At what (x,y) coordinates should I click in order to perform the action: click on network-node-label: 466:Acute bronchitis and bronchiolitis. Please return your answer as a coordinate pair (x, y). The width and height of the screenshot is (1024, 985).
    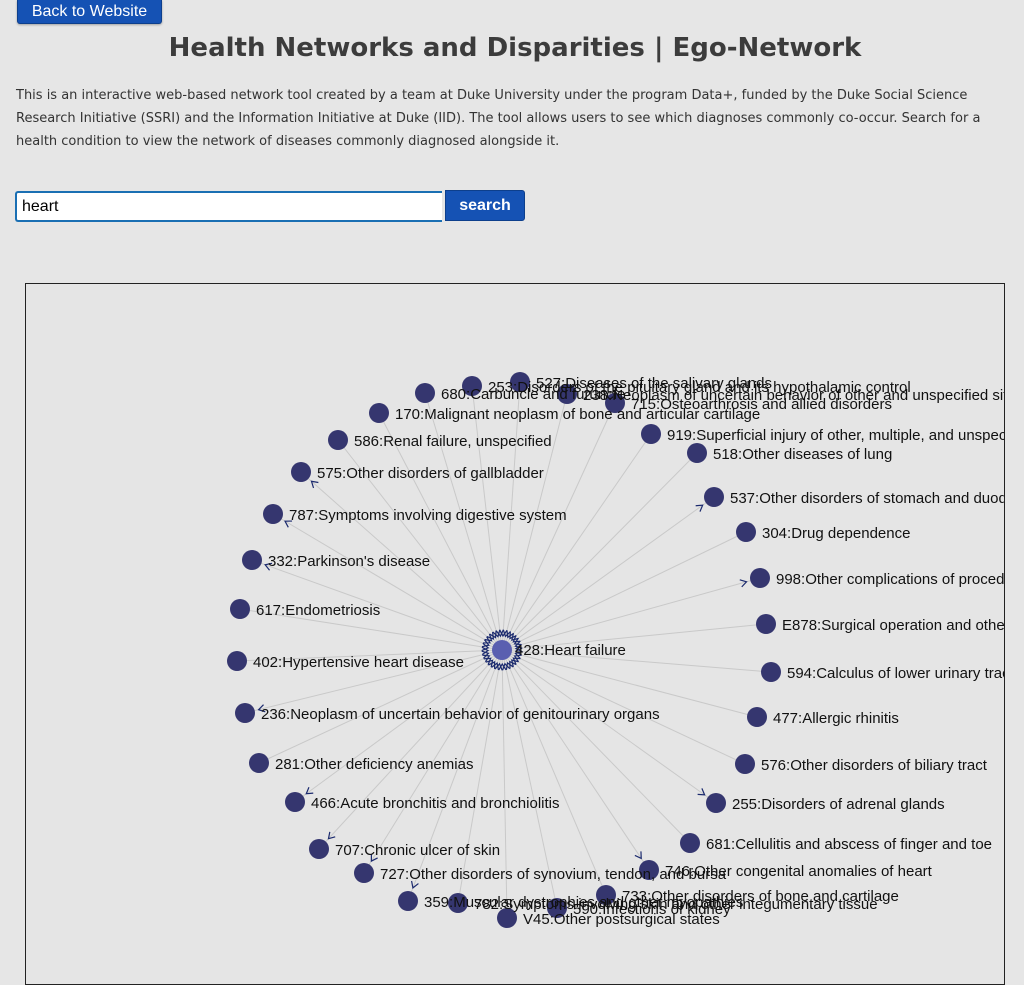
    Looking at the image, I should click on (435, 803).